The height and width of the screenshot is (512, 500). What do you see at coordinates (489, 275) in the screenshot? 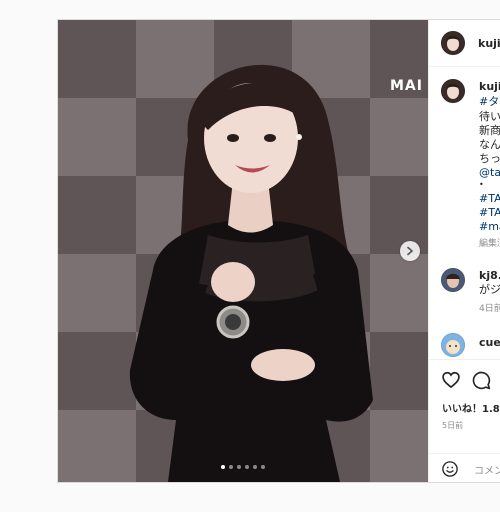
I see `comment-username: kj8.s` at bounding box center [489, 275].